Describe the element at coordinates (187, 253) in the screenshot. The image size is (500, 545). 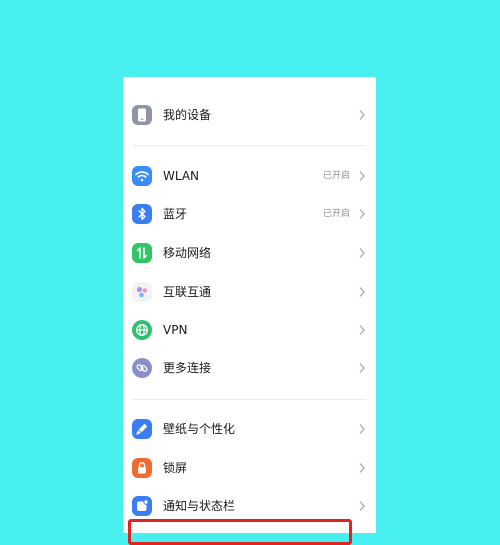
I see `setting-label: 移动网络` at that location.